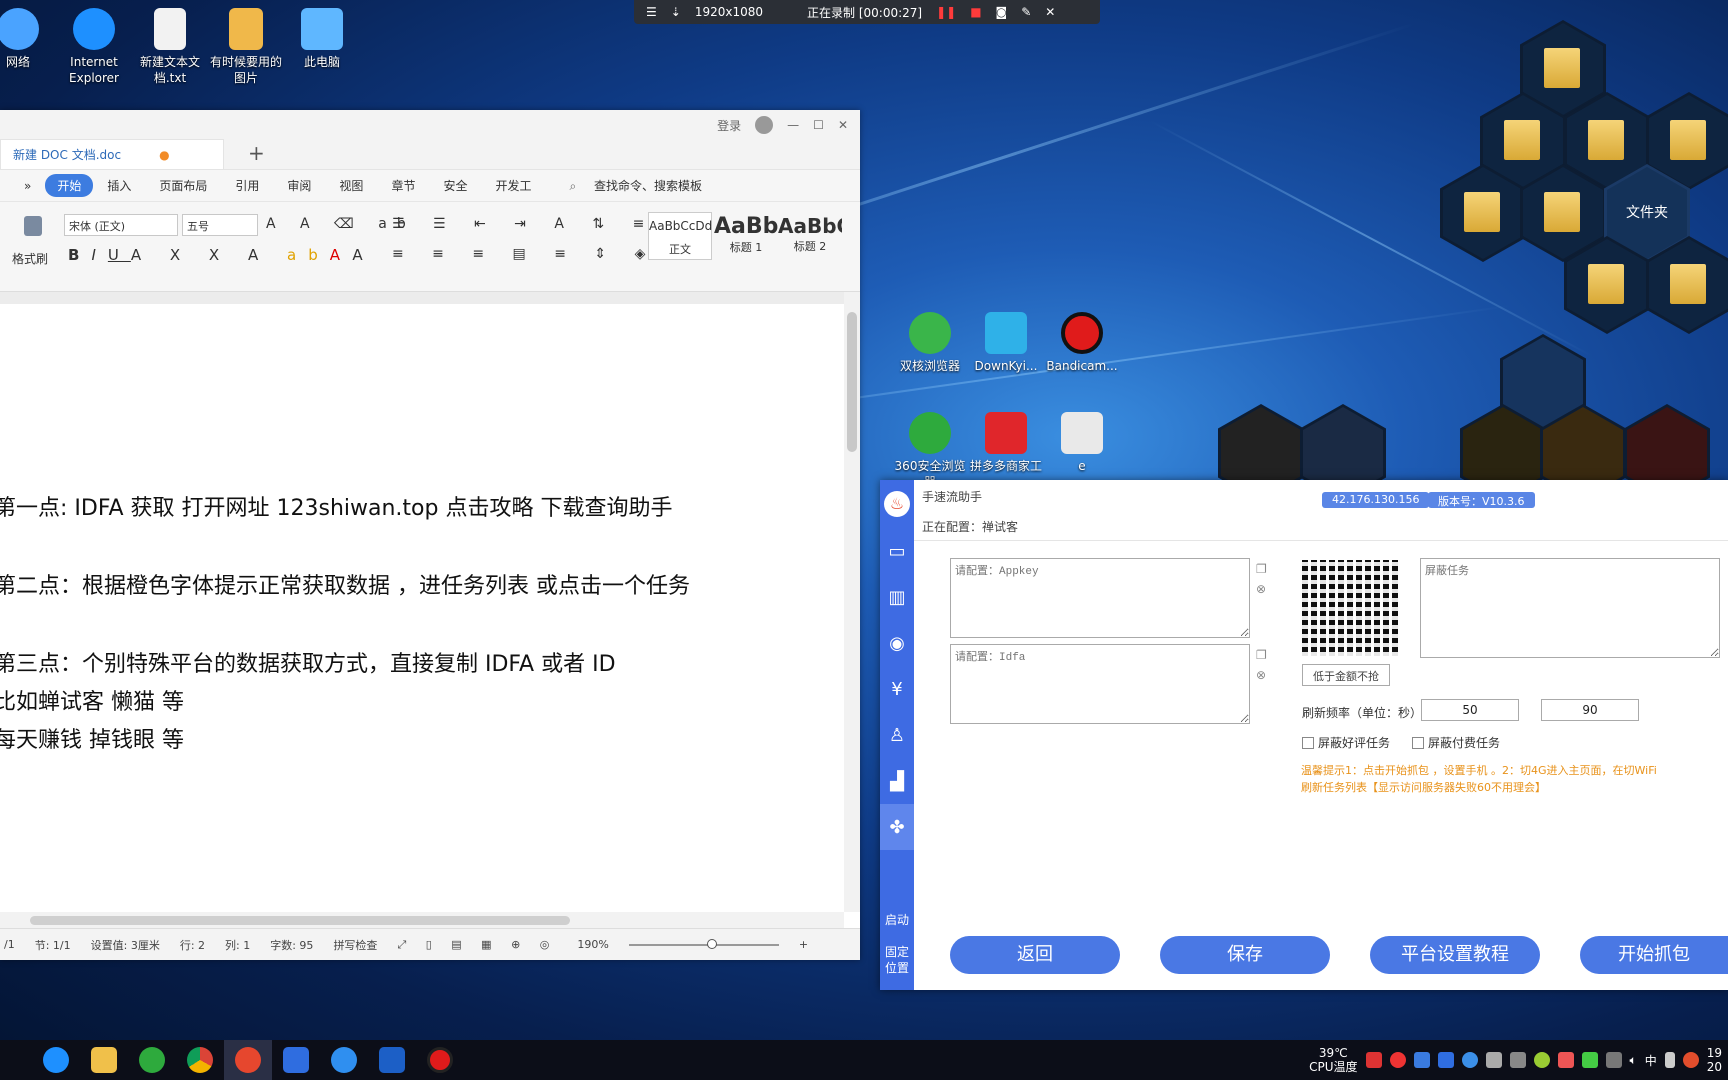 The width and height of the screenshot is (1728, 1080). I want to click on volume-icon: 🔈︎, so click(1633, 1060).